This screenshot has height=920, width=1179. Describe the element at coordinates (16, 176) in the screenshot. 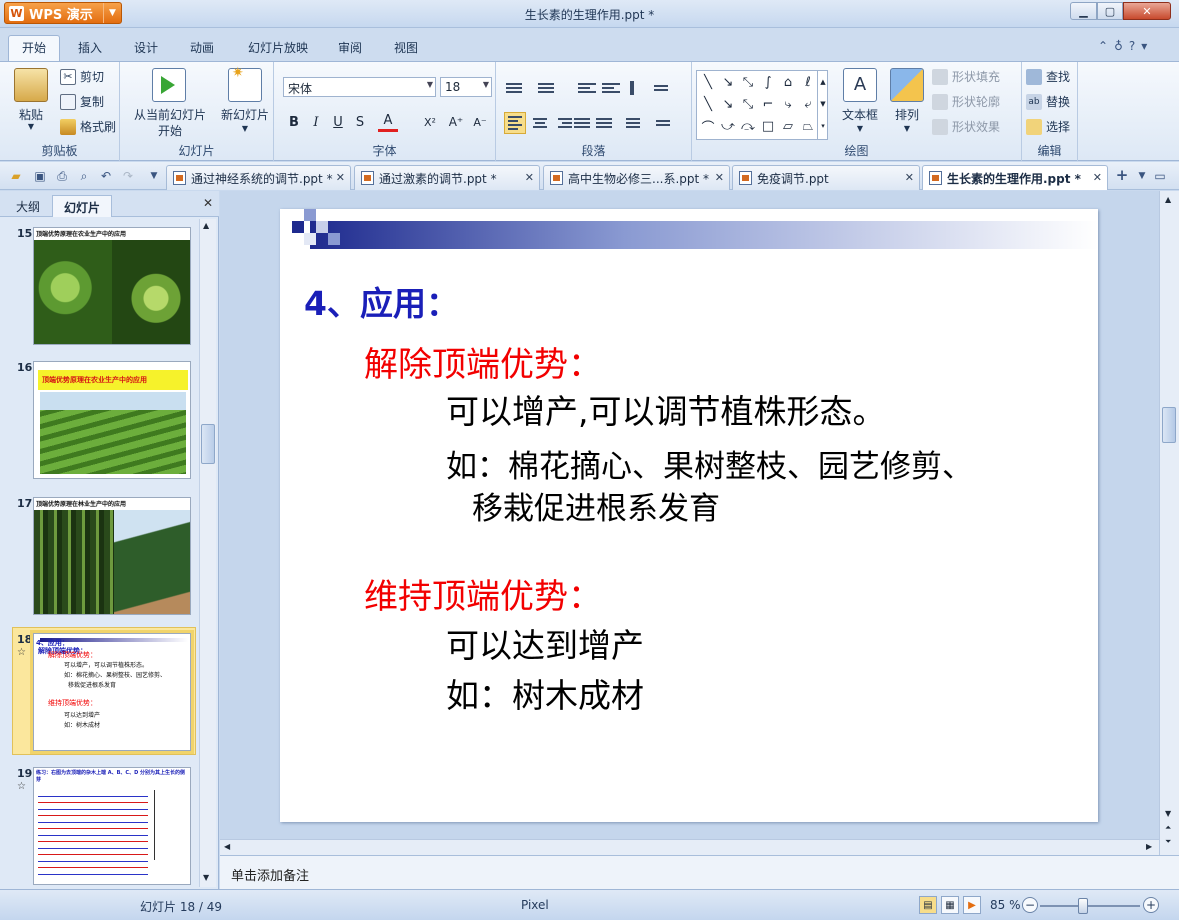

I see `open-icon: ▰` at that location.